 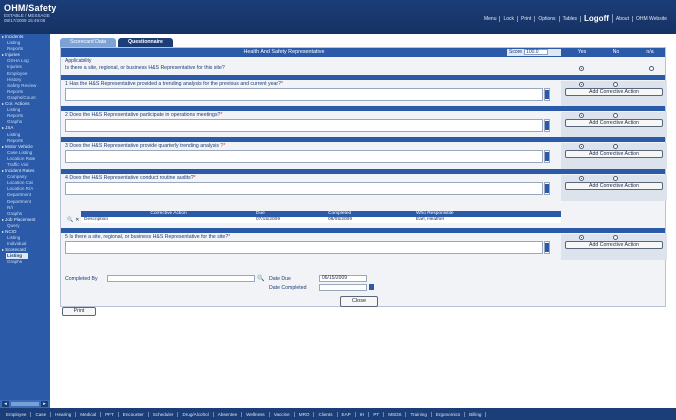 What do you see at coordinates (79, 311) in the screenshot?
I see `print-button: Print` at bounding box center [79, 311].